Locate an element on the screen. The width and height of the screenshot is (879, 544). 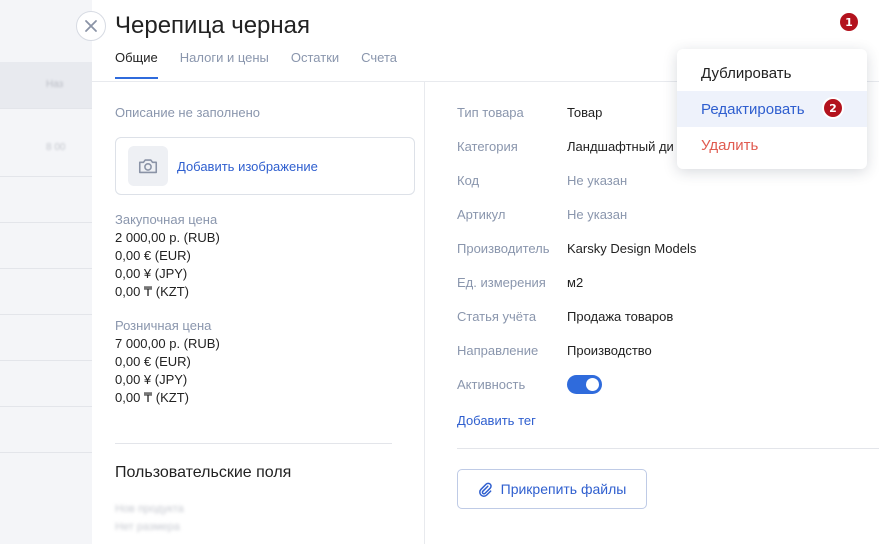
background-cell: 8 00 is located at coordinates (56, 147).